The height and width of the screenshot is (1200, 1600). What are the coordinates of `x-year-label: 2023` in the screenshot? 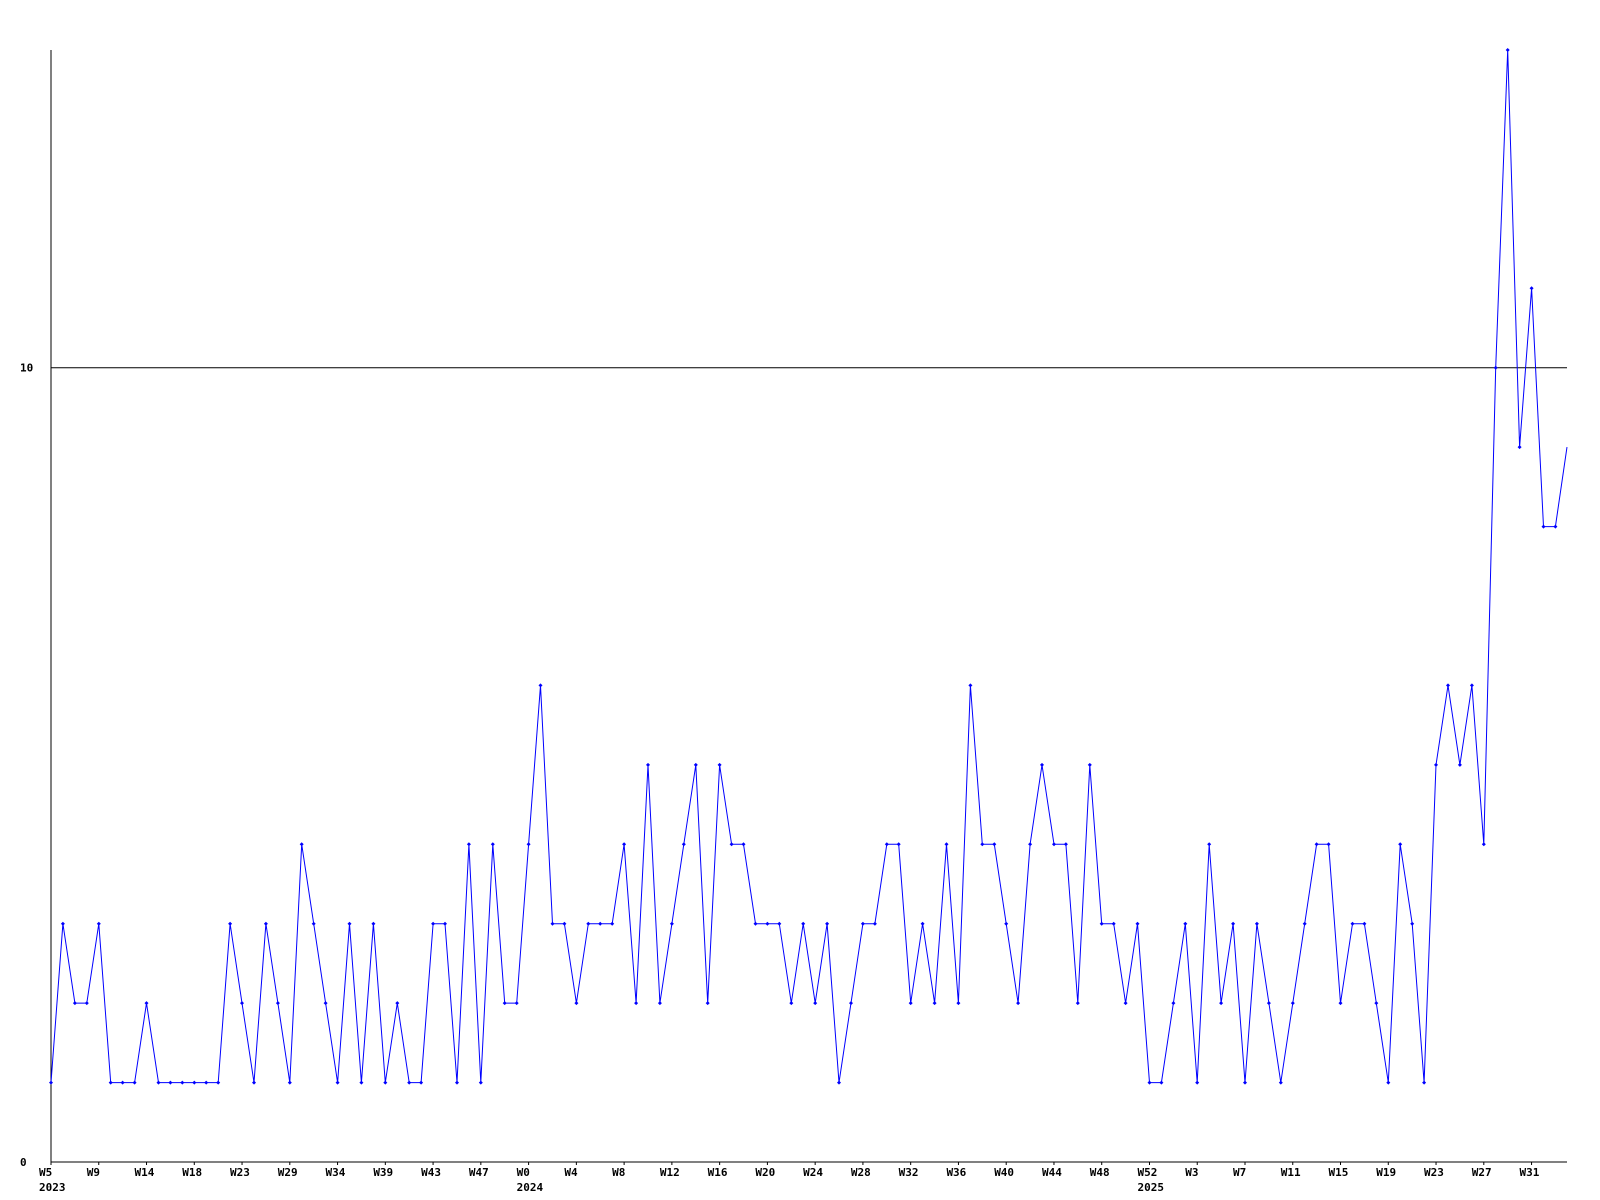 It's located at (52, 1187).